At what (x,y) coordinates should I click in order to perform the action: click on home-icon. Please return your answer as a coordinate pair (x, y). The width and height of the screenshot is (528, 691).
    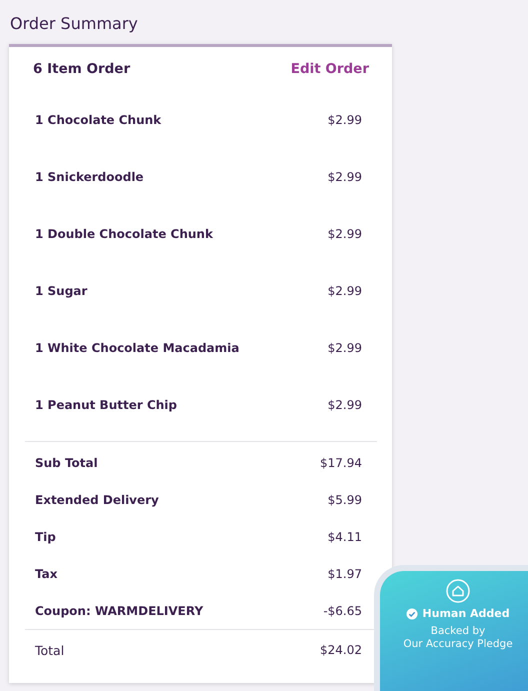
    Looking at the image, I should click on (458, 591).